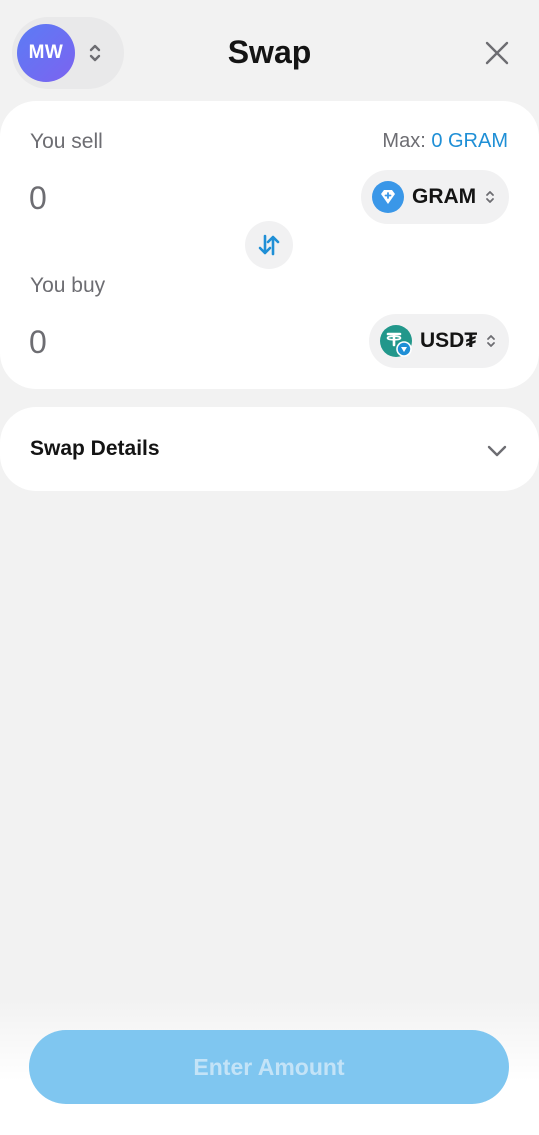 The image size is (539, 1135). Describe the element at coordinates (444, 196) in the screenshot. I see `sell-token-name: GRAM` at that location.